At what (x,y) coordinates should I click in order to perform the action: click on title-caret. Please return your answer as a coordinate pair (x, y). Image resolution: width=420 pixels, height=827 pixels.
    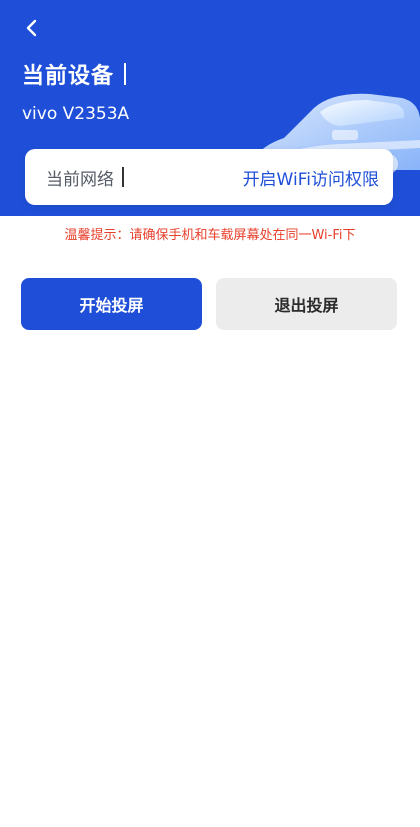
    Looking at the image, I should click on (125, 74).